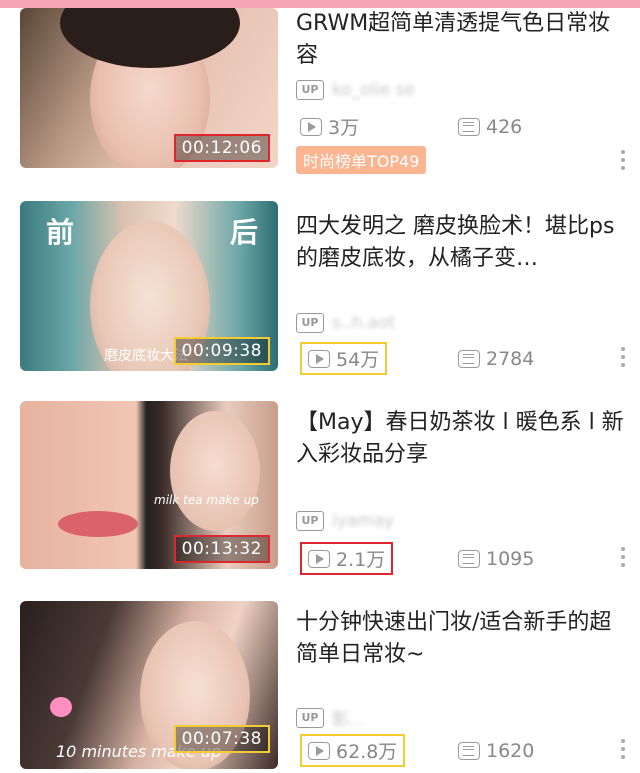  What do you see at coordinates (221, 351) in the screenshot?
I see `video-duration: 00:09:38` at bounding box center [221, 351].